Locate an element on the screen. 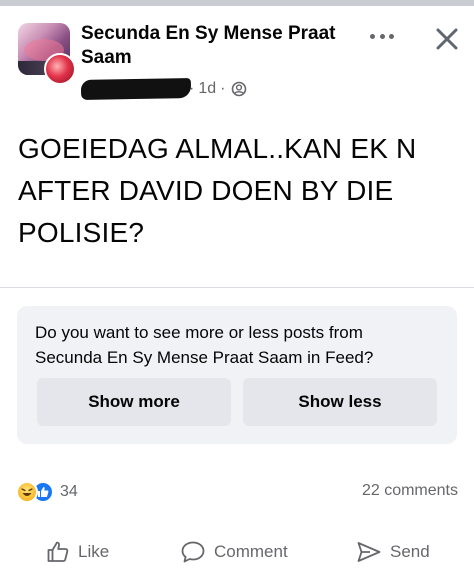 The height and width of the screenshot is (579, 474). more-dots-icon is located at coordinates (382, 36).